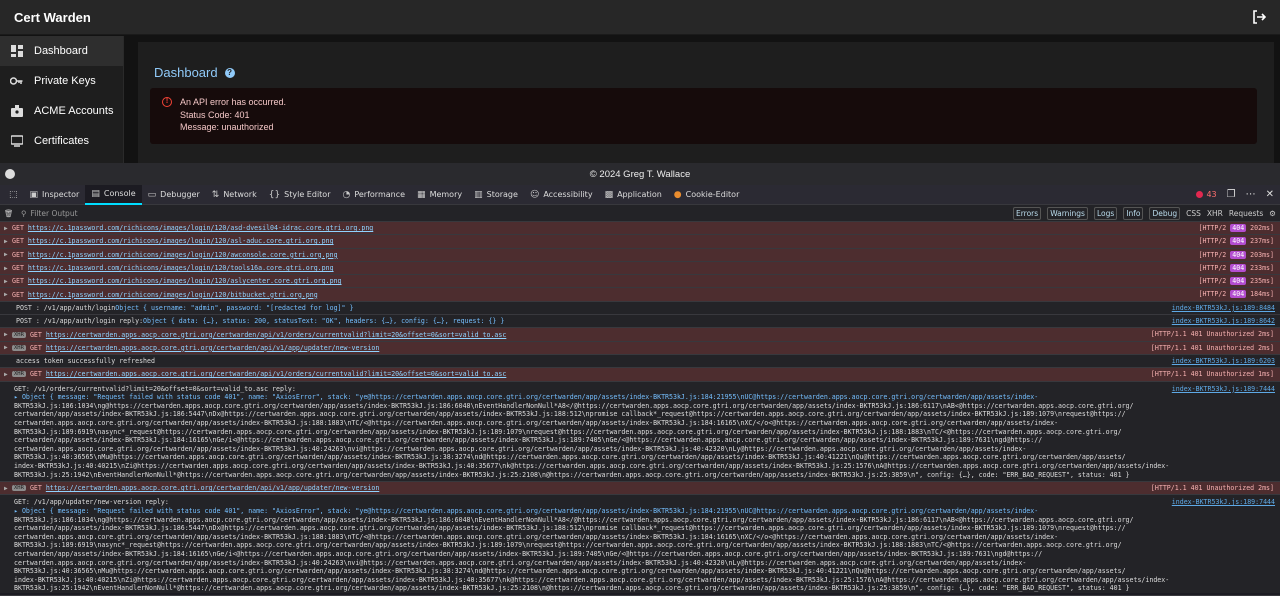 The height and width of the screenshot is (596, 1280). I want to click on sidebar-item-certificates: Certificates, so click(61, 141).